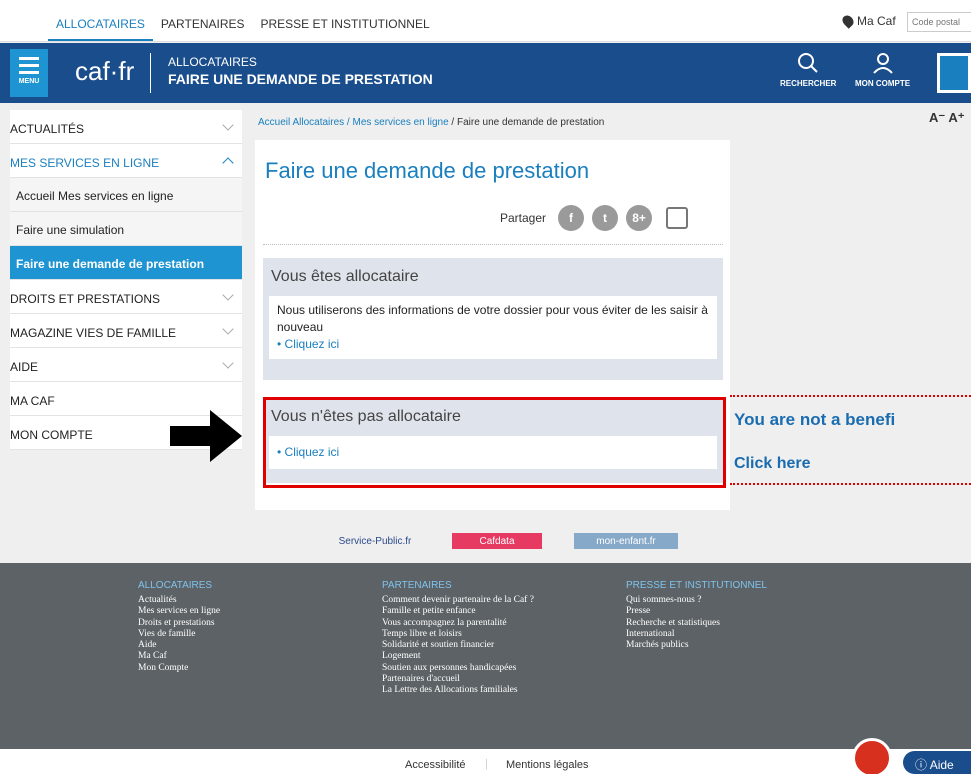  I want to click on user-icon, so click(882, 63).